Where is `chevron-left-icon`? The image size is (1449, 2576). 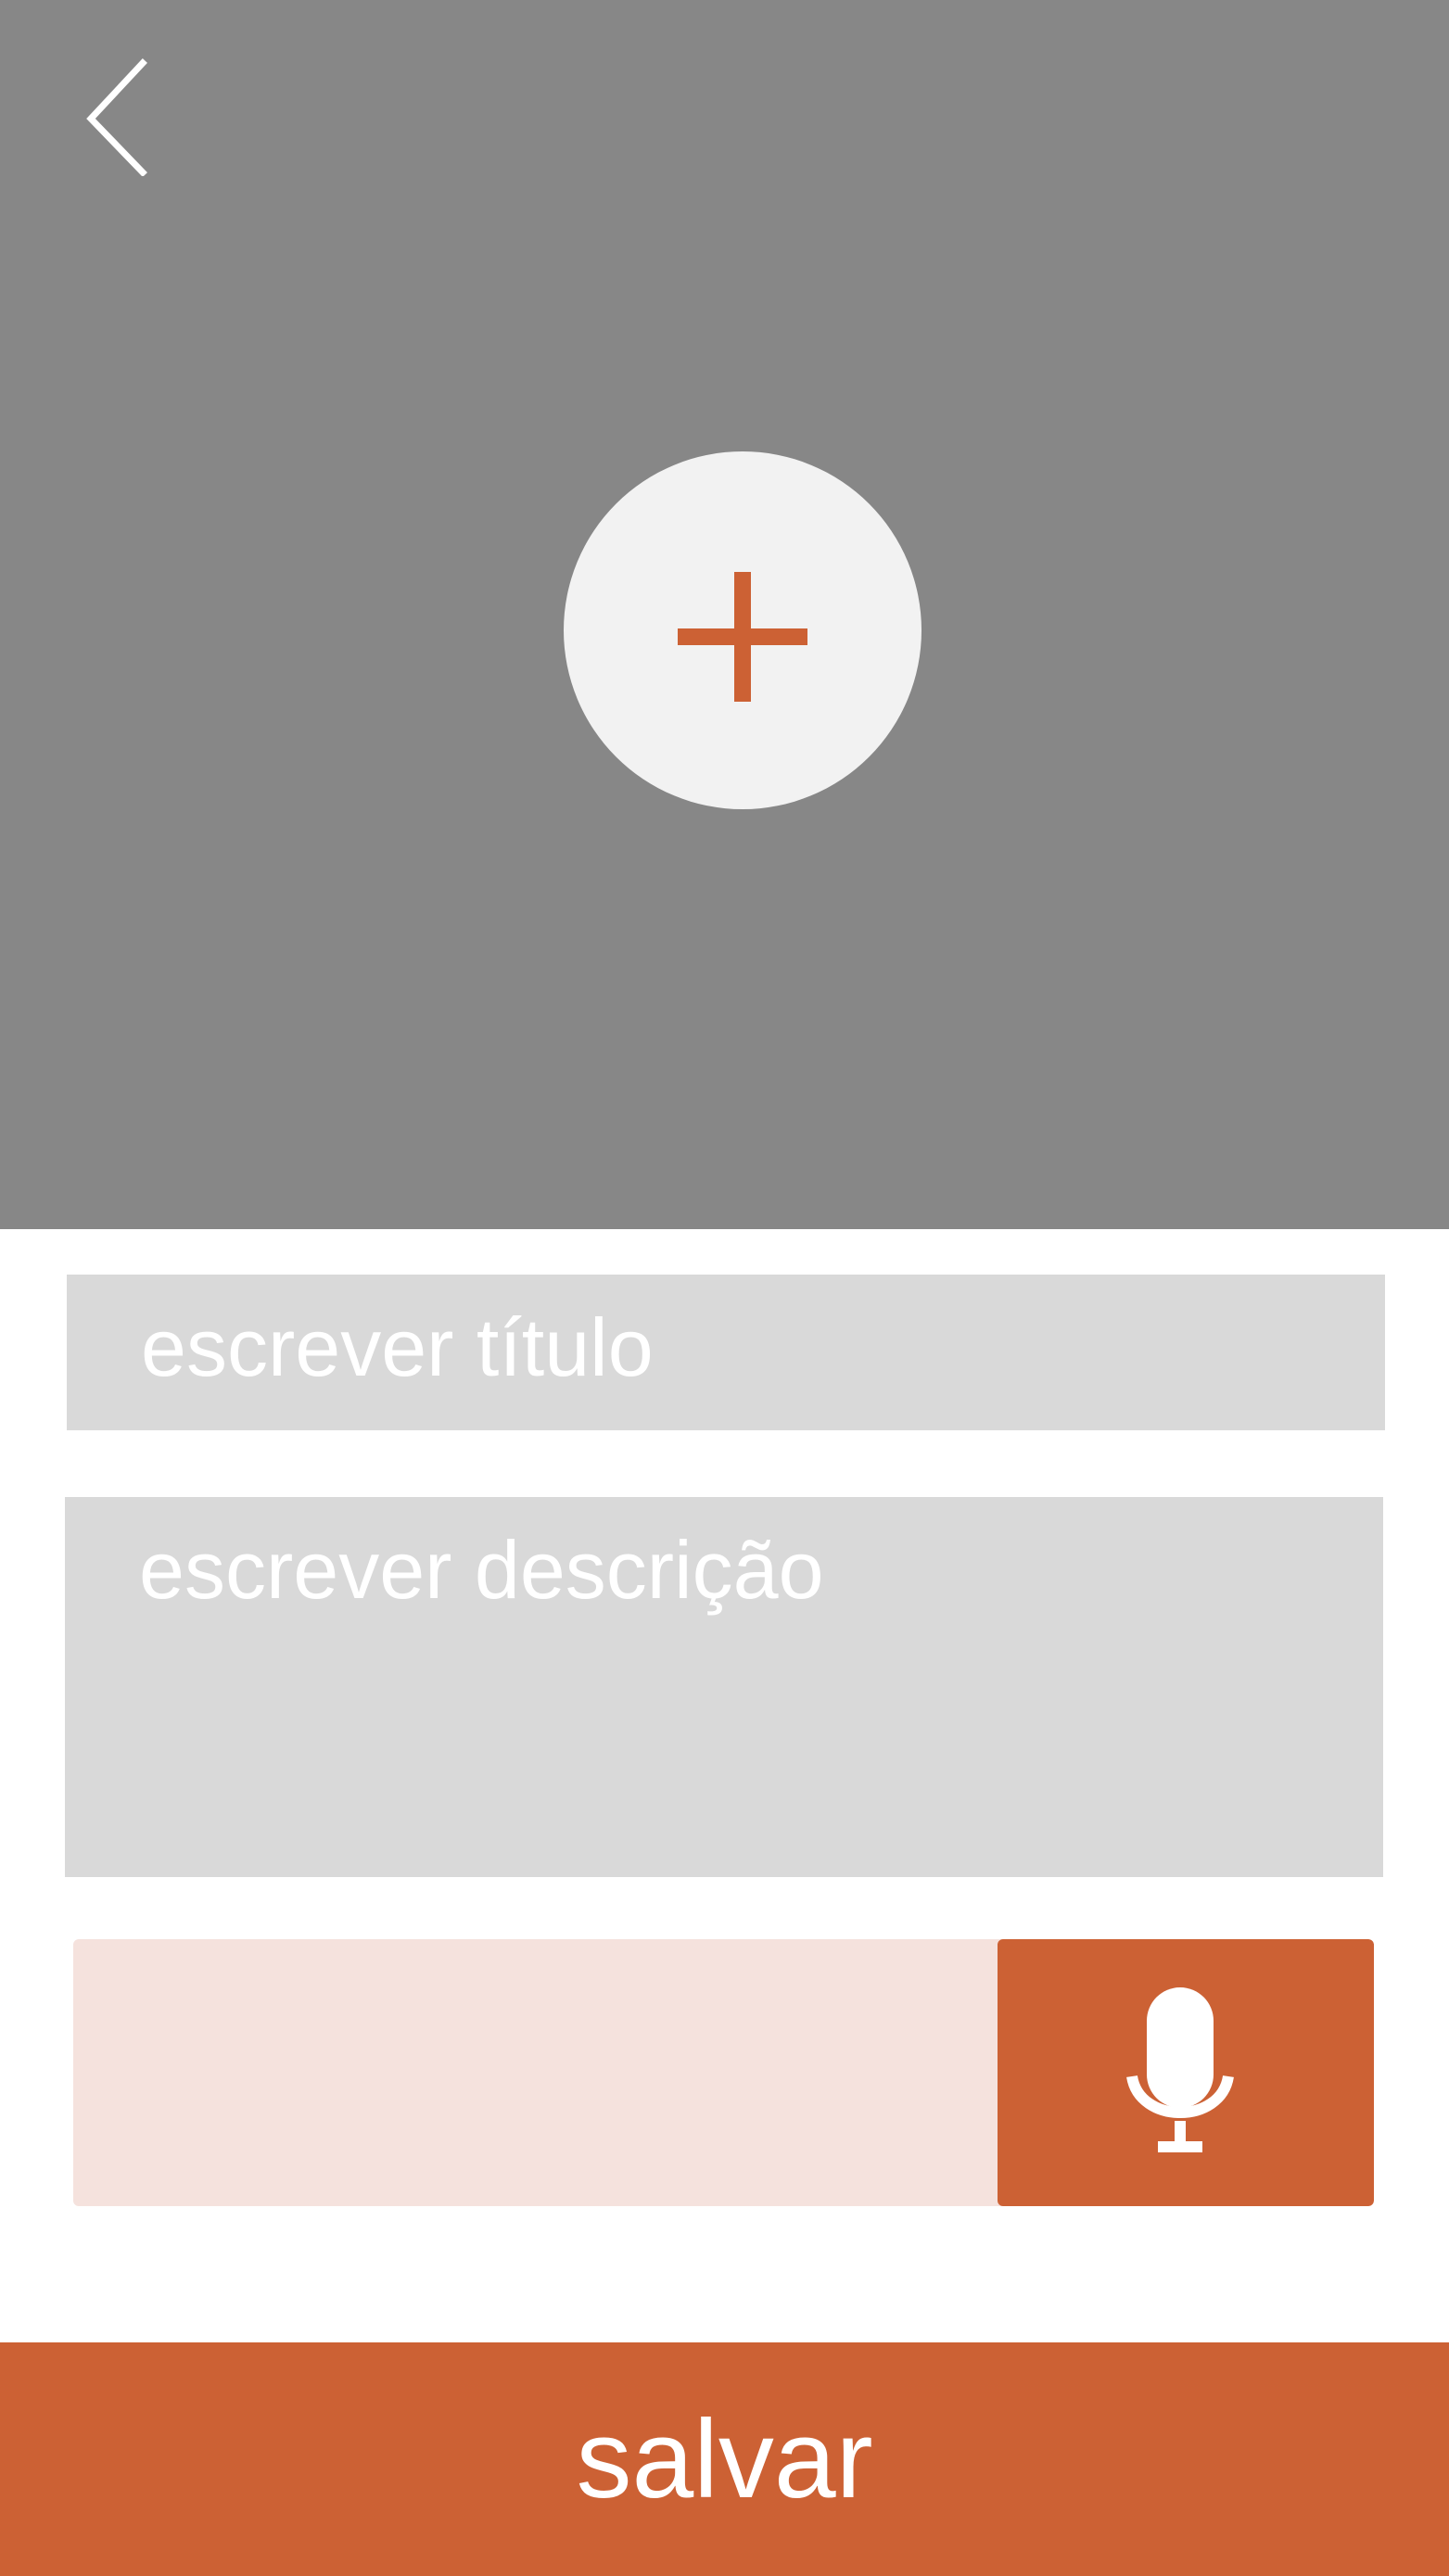
chevron-left-icon is located at coordinates (116, 117).